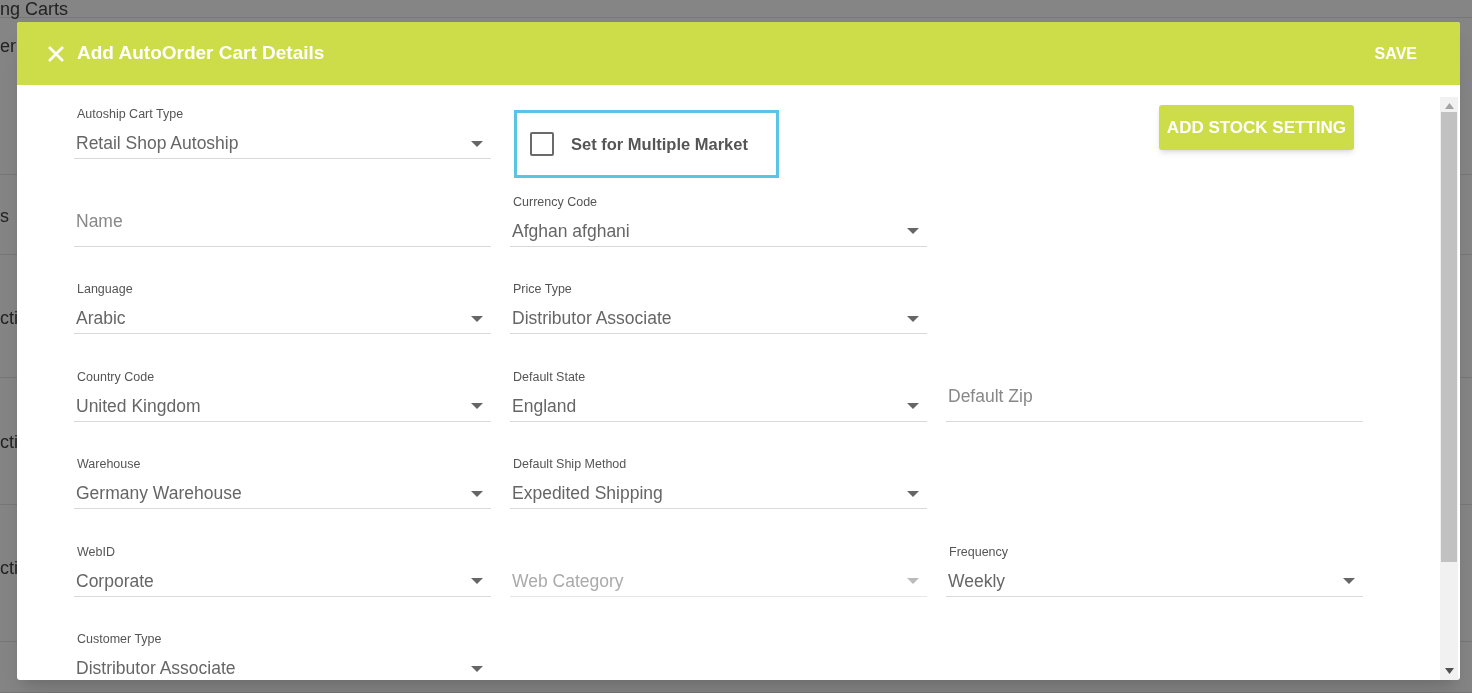 This screenshot has height=693, width=1472. I want to click on dialog-title: Add AutoOrder Cart Details, so click(201, 53).